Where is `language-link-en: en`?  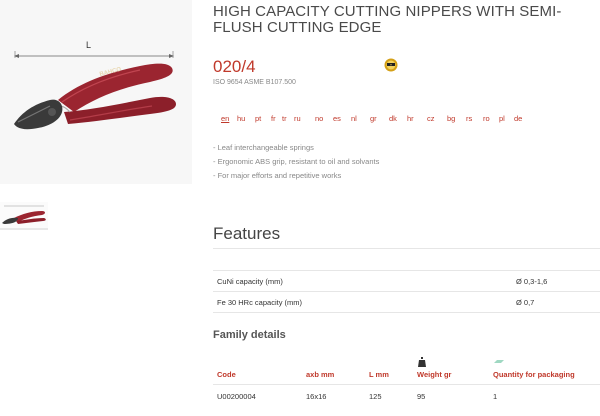
language-link-en: en is located at coordinates (225, 118).